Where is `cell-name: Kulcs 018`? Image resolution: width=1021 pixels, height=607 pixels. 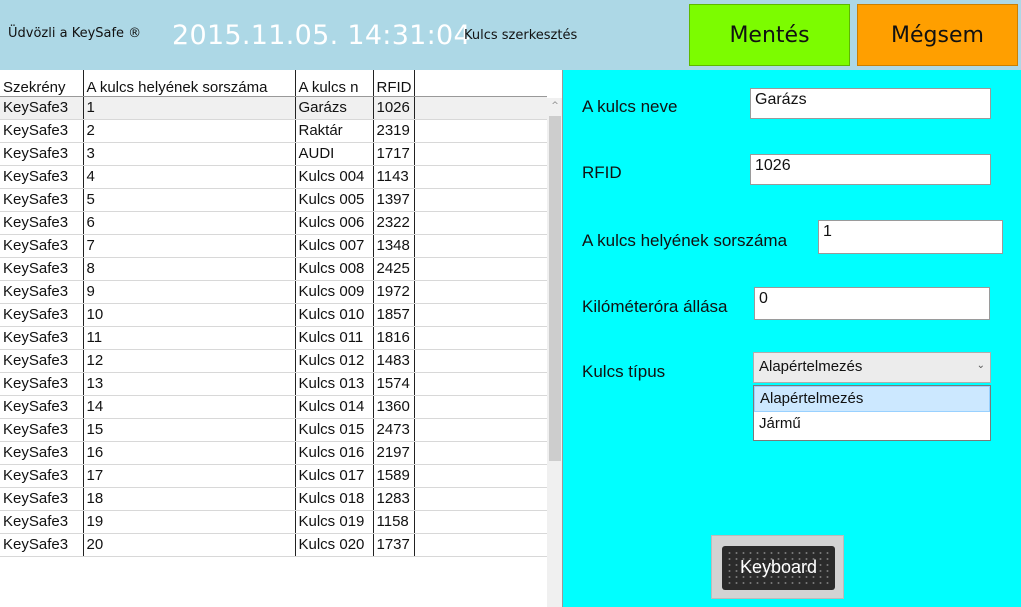 cell-name: Kulcs 018 is located at coordinates (334, 499).